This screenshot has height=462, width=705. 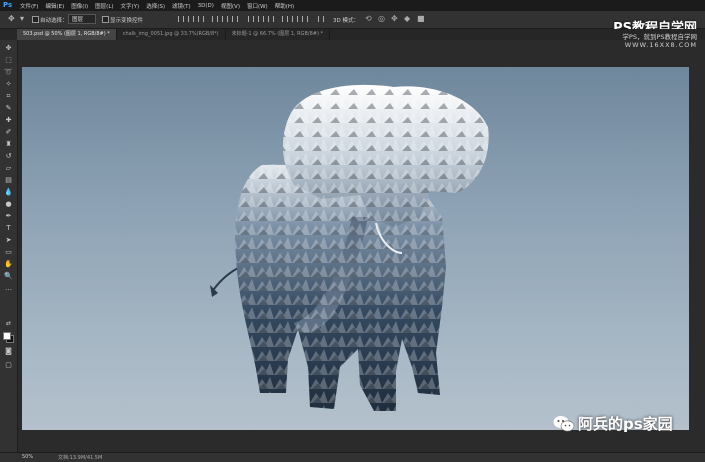 What do you see at coordinates (8, 120) in the screenshot?
I see `healing-brush-tool-icon: ✚` at bounding box center [8, 120].